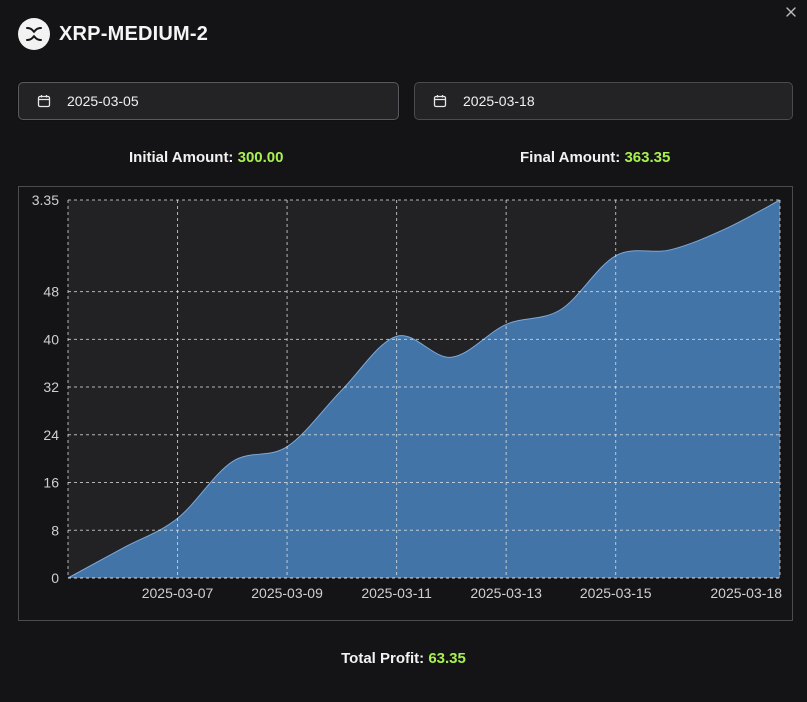 The height and width of the screenshot is (702, 807). Describe the element at coordinates (51, 483) in the screenshot. I see `y-tick-label: 16` at that location.